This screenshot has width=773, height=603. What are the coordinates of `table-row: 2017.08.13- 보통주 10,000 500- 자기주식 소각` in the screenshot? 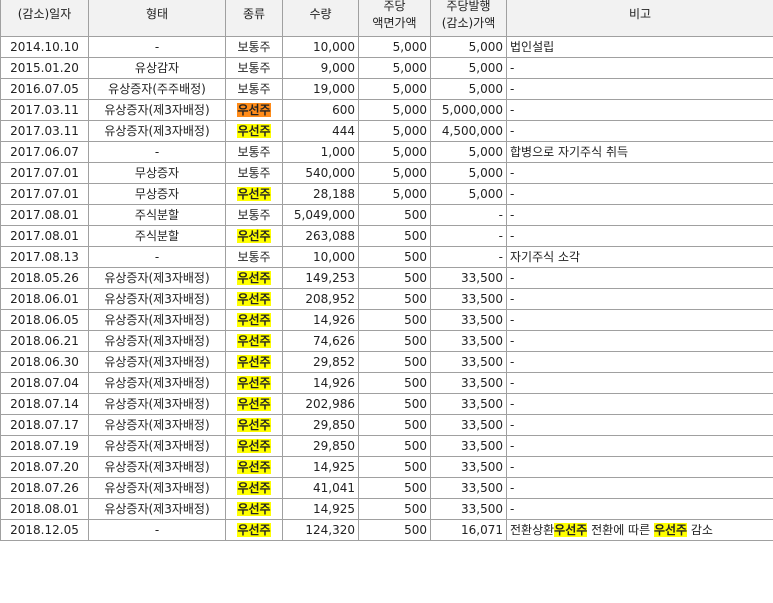 It's located at (386, 257).